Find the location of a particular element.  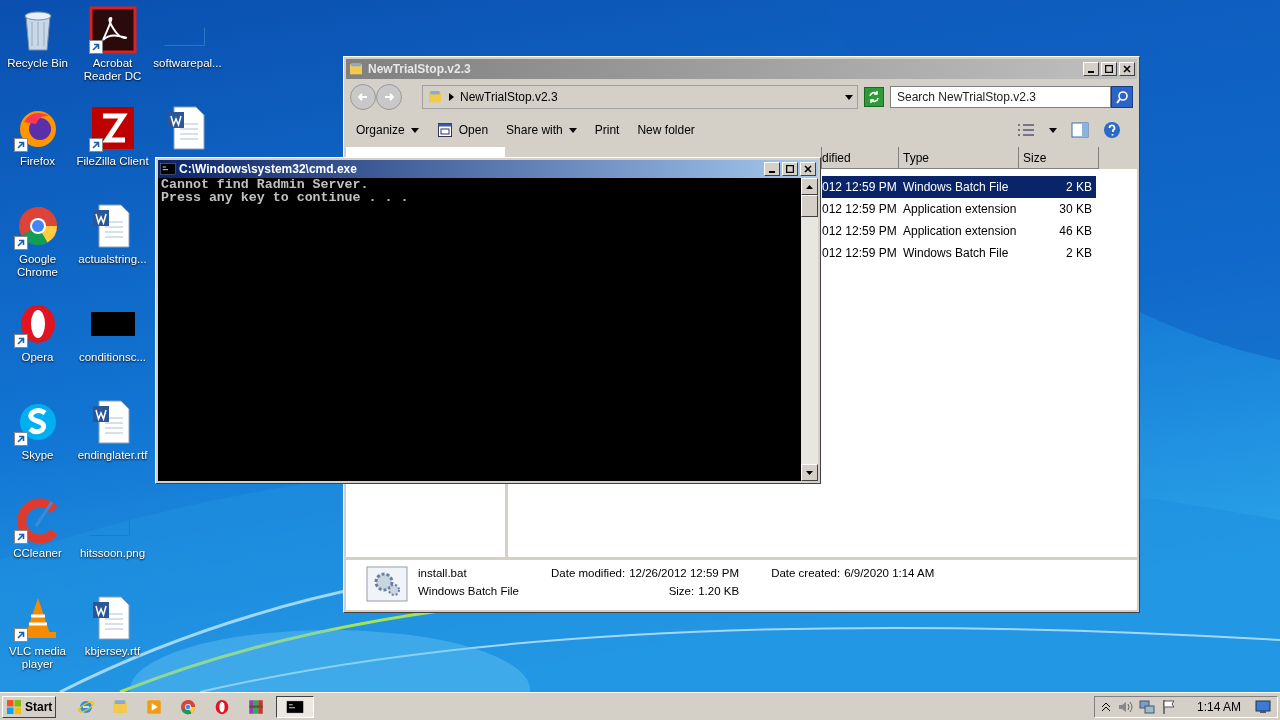

column-header: Size is located at coordinates (1059, 158).